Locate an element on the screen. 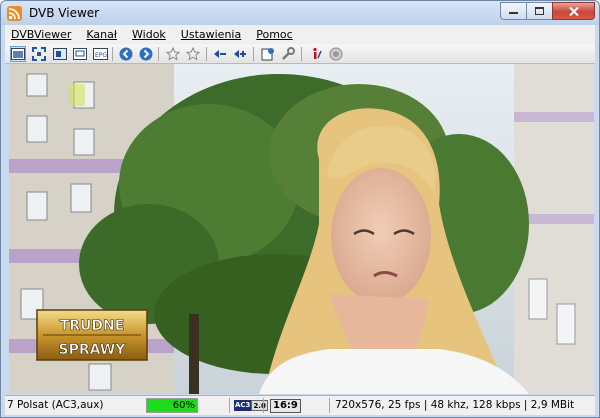 The width and height of the screenshot is (600, 418). volume-down-icon is located at coordinates (220, 54).